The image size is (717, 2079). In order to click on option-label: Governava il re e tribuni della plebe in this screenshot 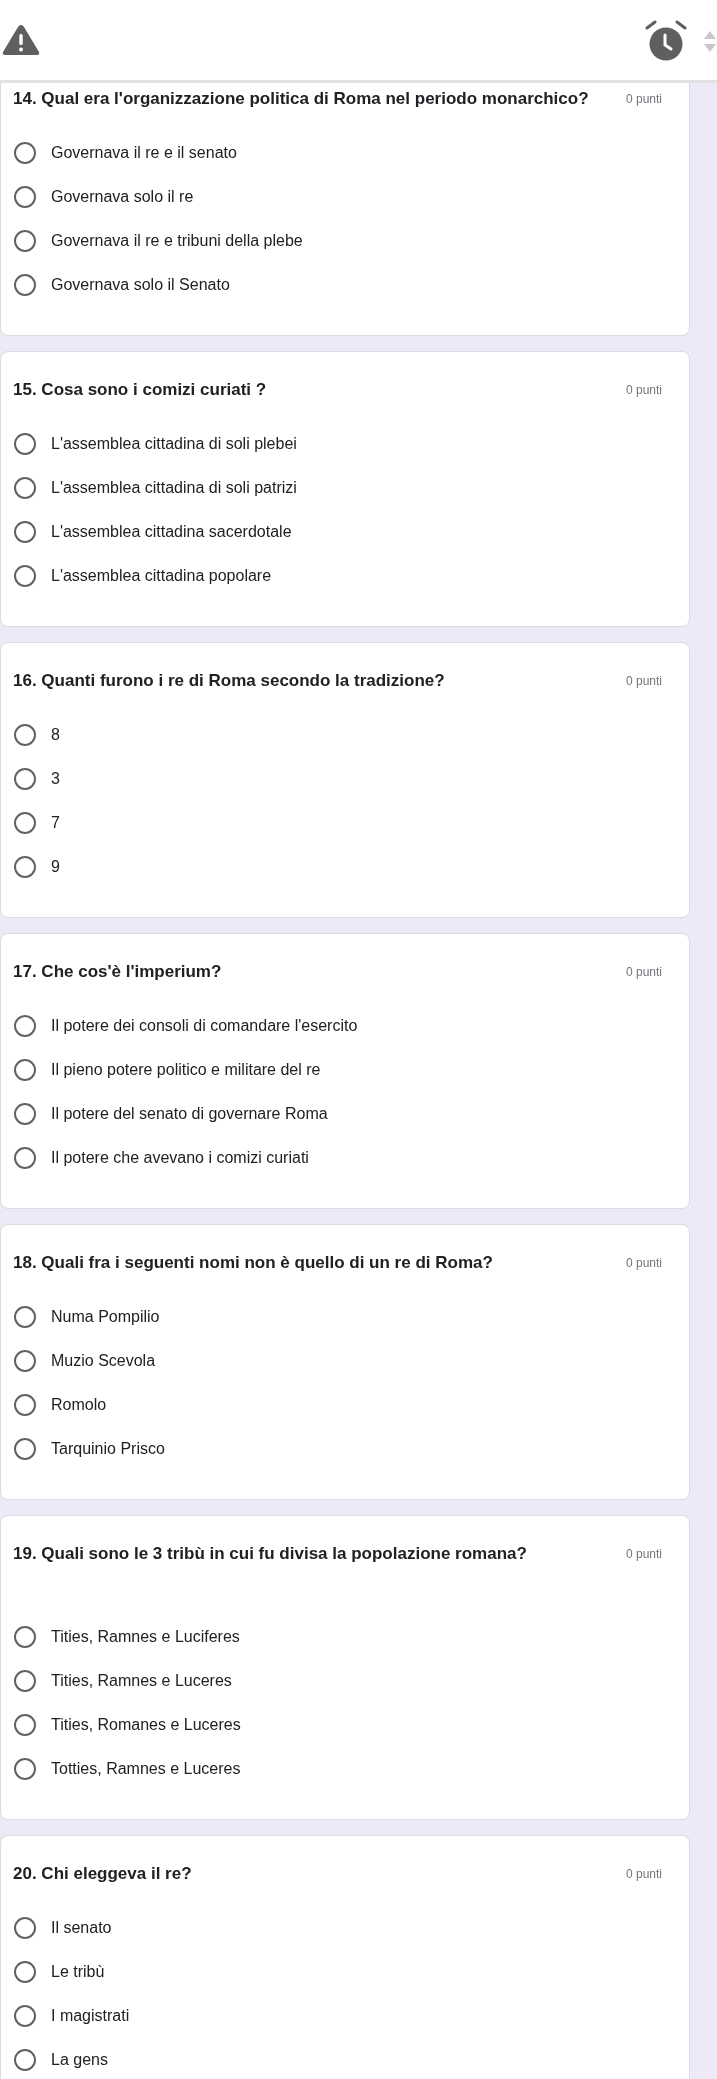, I will do `click(177, 241)`.